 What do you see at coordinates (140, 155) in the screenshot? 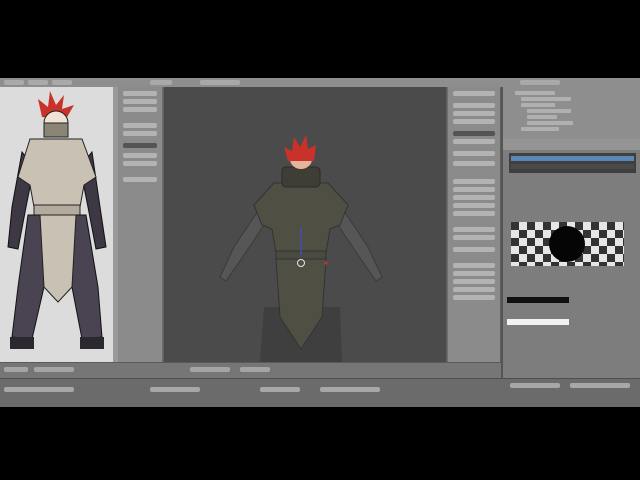
I see `tool-button-shading` at bounding box center [140, 155].